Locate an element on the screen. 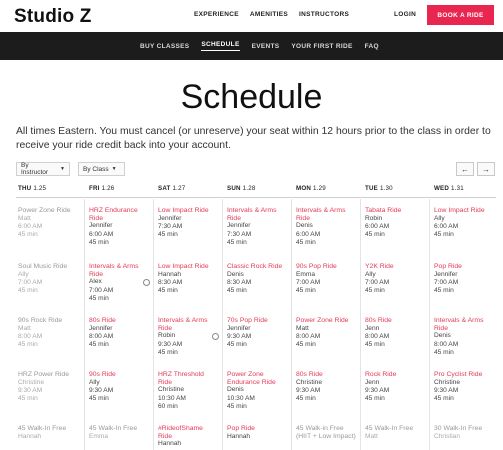 This screenshot has width=503, height=450. class-slot: Intervals & Arms Ride Denis 6:00 AM 45 min is located at coordinates (326, 227).